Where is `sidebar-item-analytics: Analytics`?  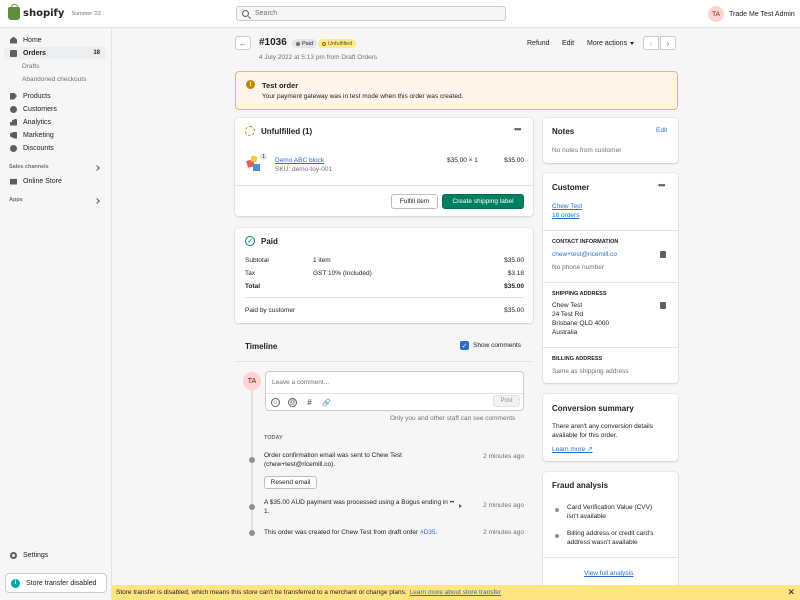 sidebar-item-analytics: Analytics is located at coordinates (55, 122).